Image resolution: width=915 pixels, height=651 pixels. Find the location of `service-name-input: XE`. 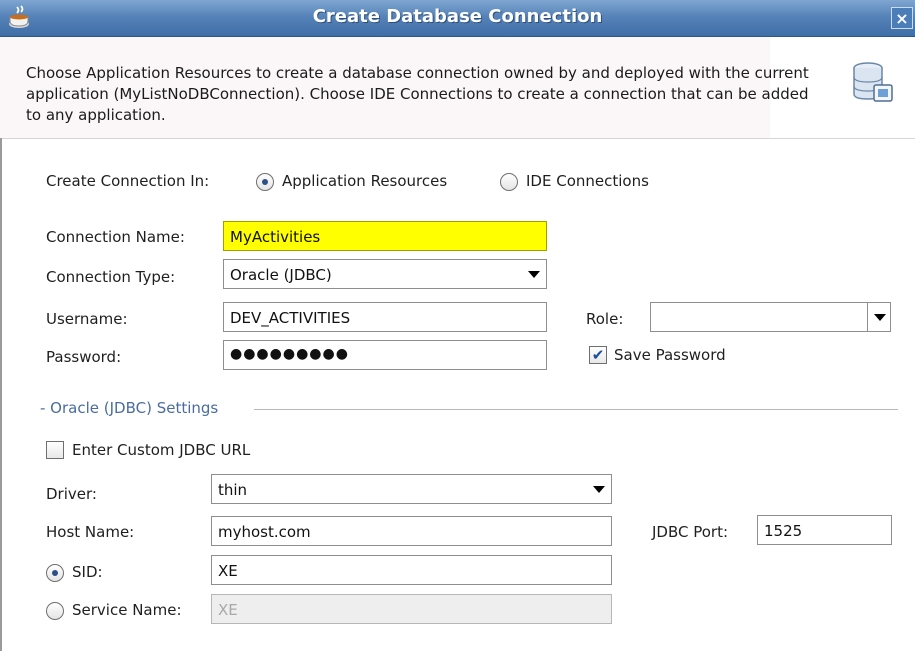

service-name-input: XE is located at coordinates (411, 609).